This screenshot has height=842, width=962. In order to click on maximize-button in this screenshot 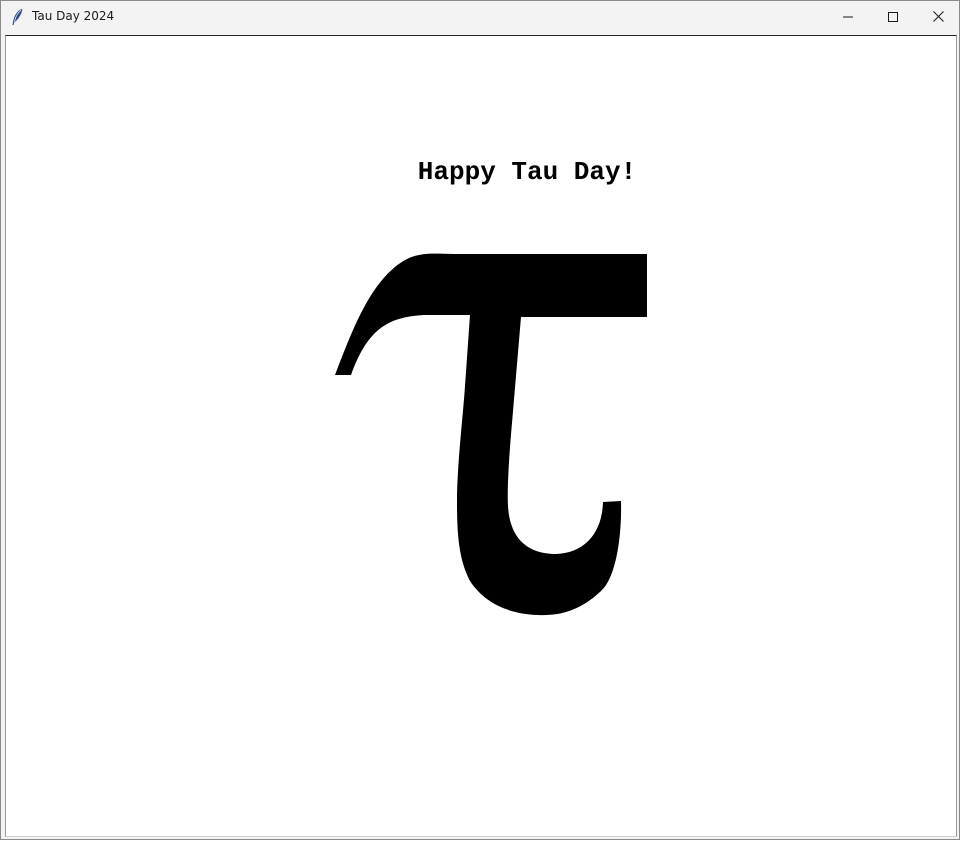, I will do `click(893, 16)`.